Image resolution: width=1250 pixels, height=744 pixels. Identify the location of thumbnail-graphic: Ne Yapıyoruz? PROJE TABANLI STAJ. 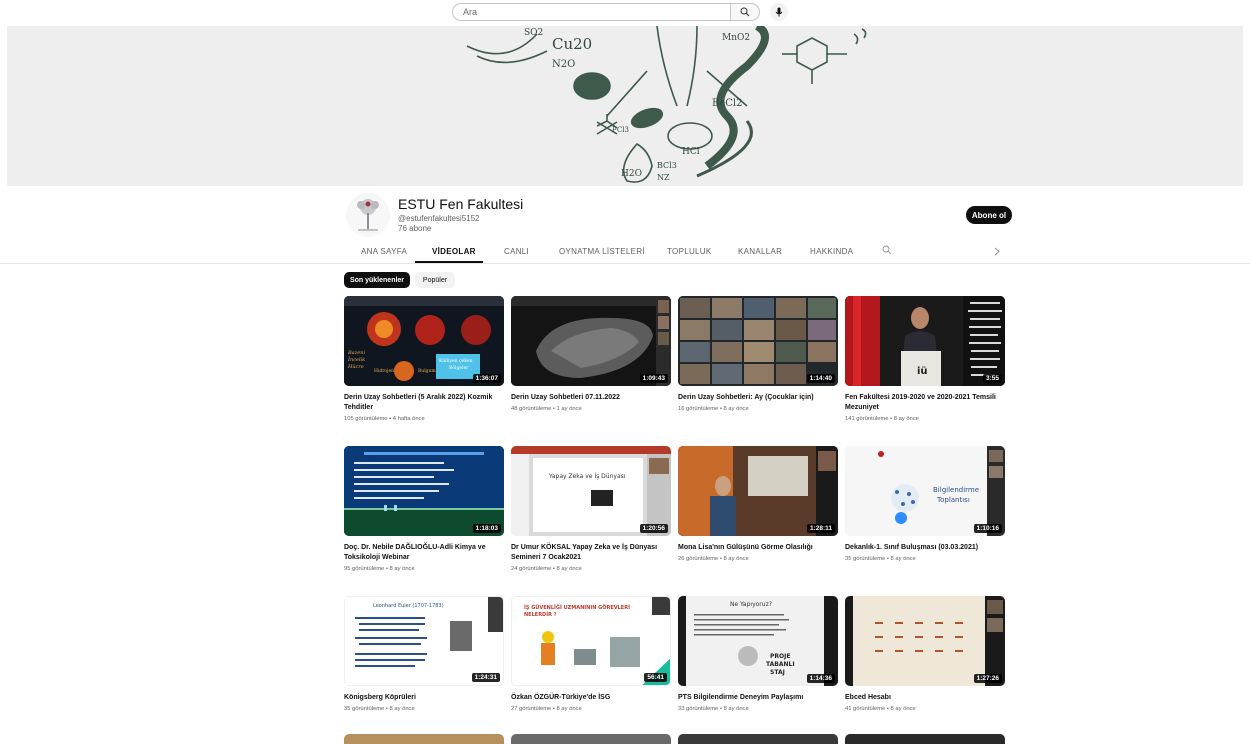
(758, 641).